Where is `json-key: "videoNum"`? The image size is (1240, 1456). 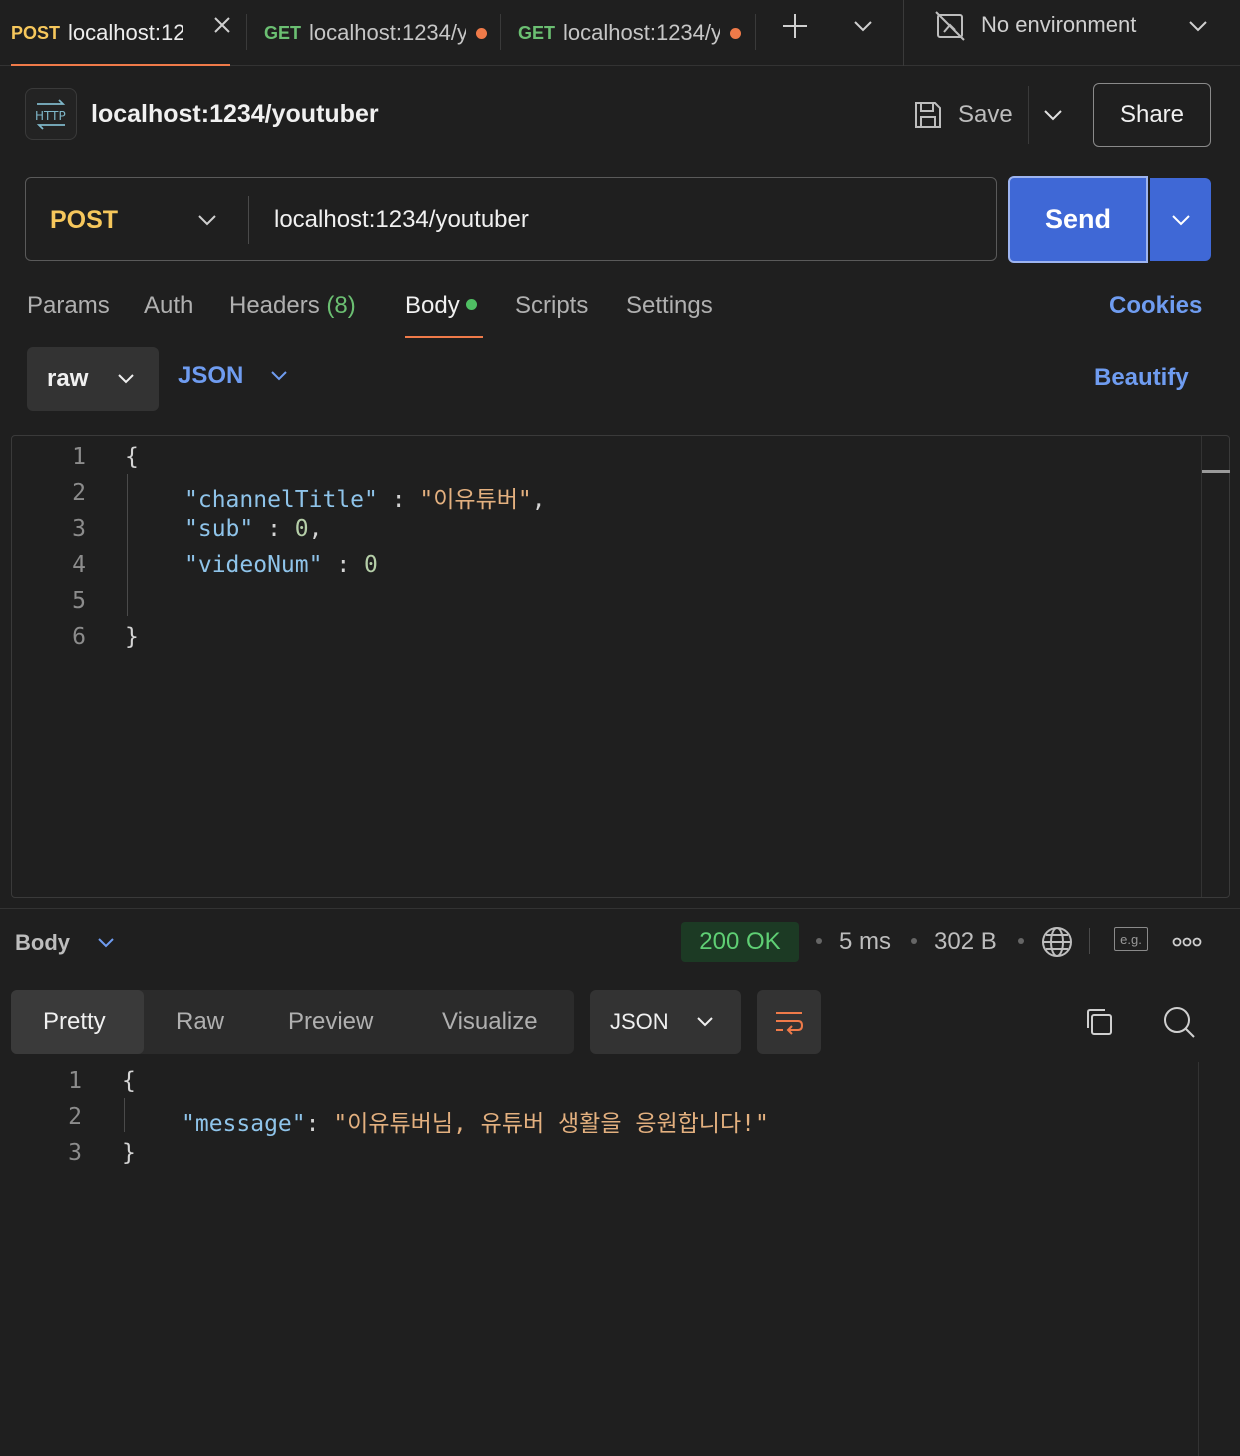
json-key: "videoNum" is located at coordinates (253, 565).